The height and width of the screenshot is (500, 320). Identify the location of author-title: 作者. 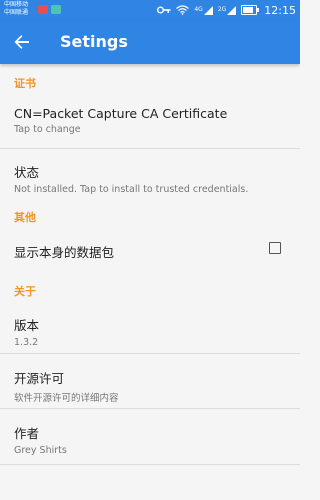
(27, 433).